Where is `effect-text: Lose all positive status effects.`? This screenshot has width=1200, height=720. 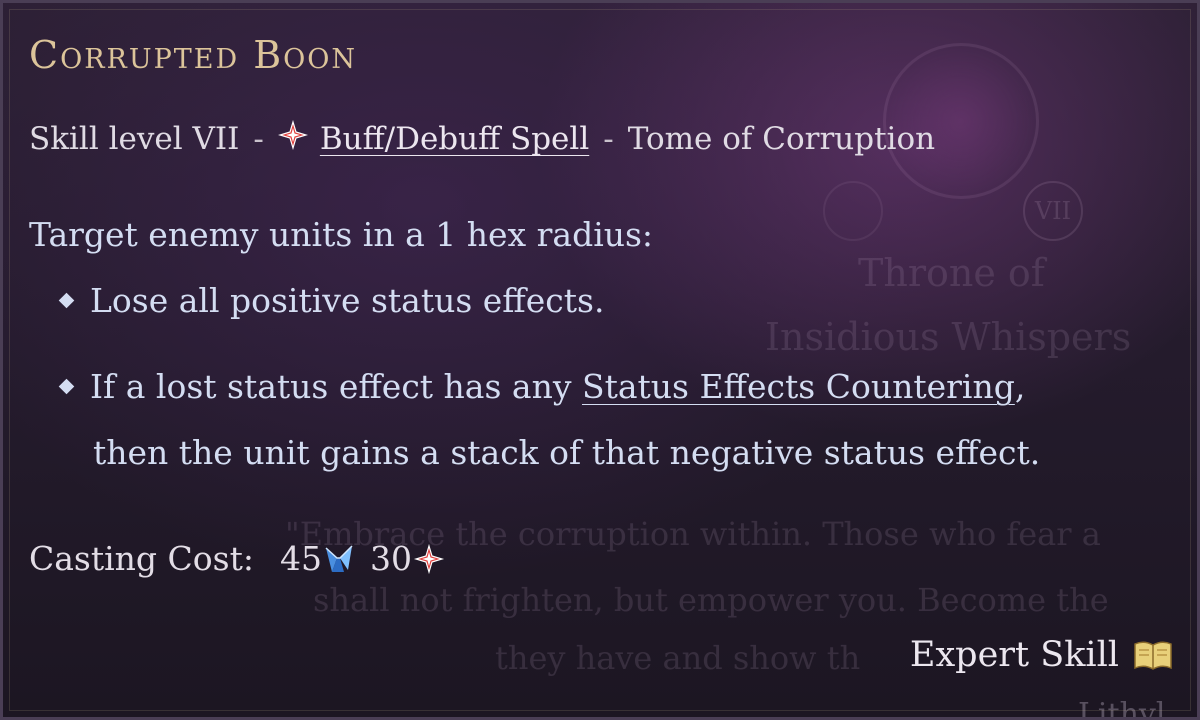 effect-text: Lose all positive status effects. is located at coordinates (347, 300).